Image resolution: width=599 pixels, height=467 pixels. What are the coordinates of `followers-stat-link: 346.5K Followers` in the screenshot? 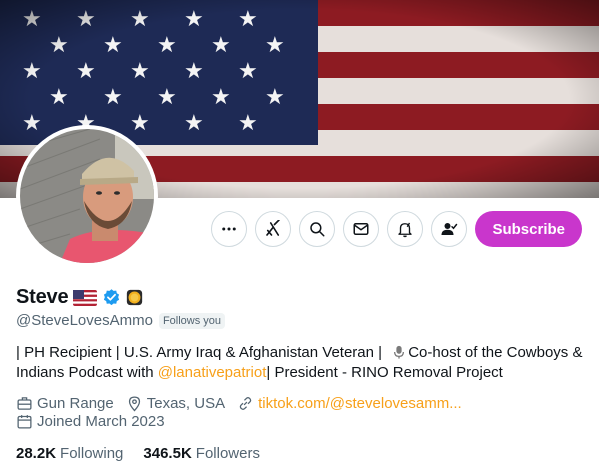 It's located at (201, 453).